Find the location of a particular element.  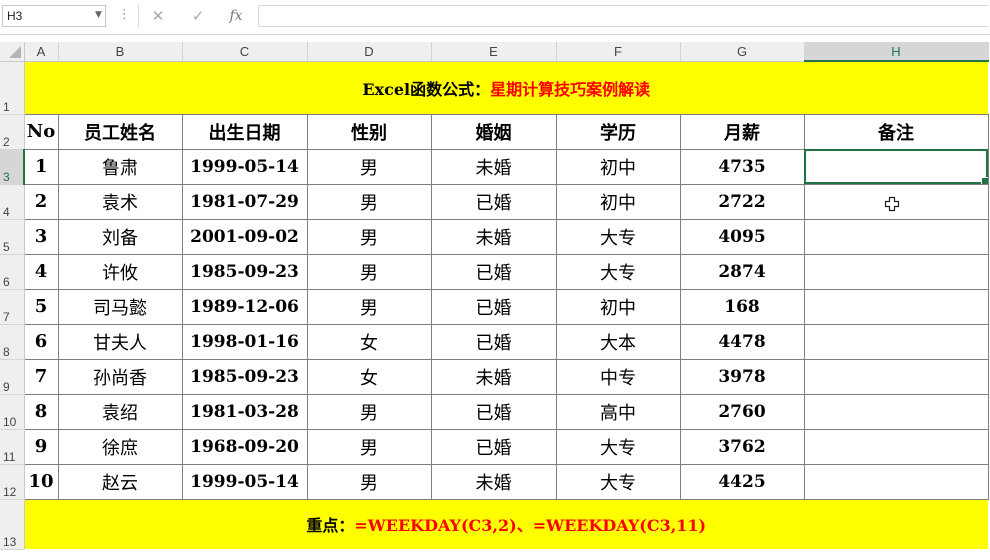

active-cell-h3 is located at coordinates (896, 166).